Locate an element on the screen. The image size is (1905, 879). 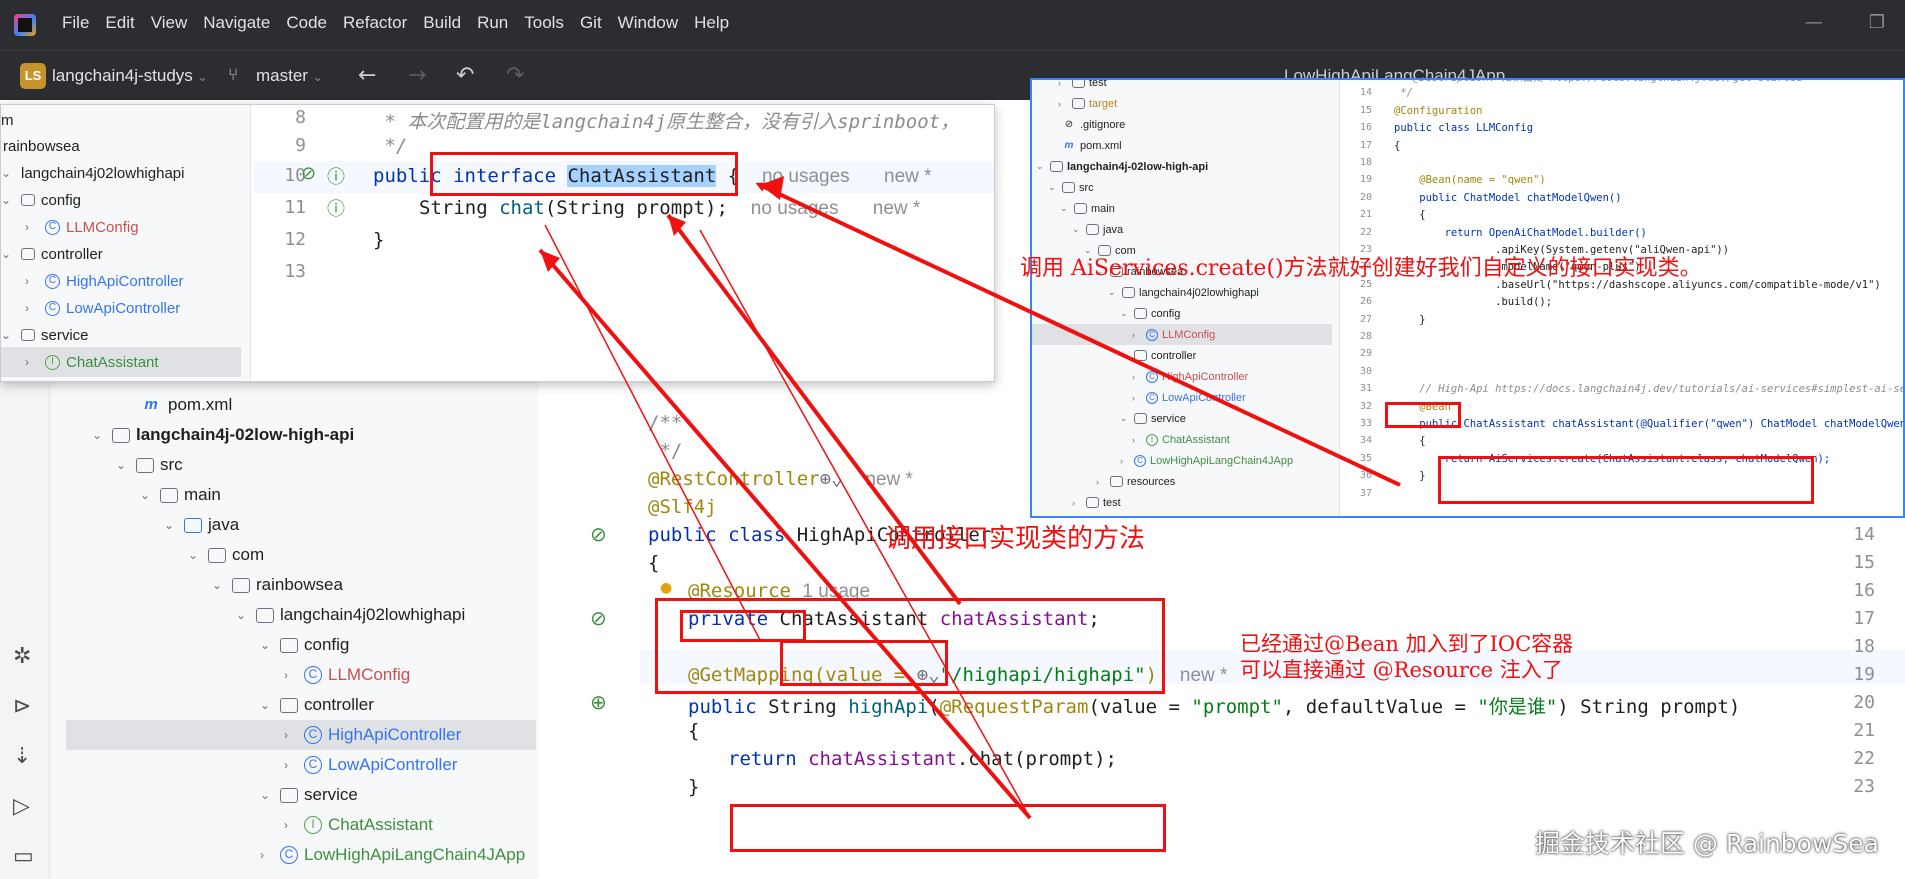
branch-switcher: master ⌄ is located at coordinates (289, 76).